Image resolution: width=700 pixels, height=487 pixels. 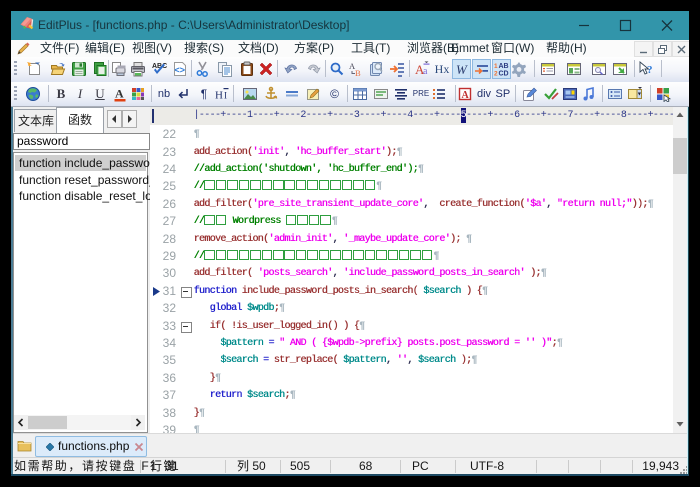 I want to click on svg-text: W, so click(x=462, y=69).